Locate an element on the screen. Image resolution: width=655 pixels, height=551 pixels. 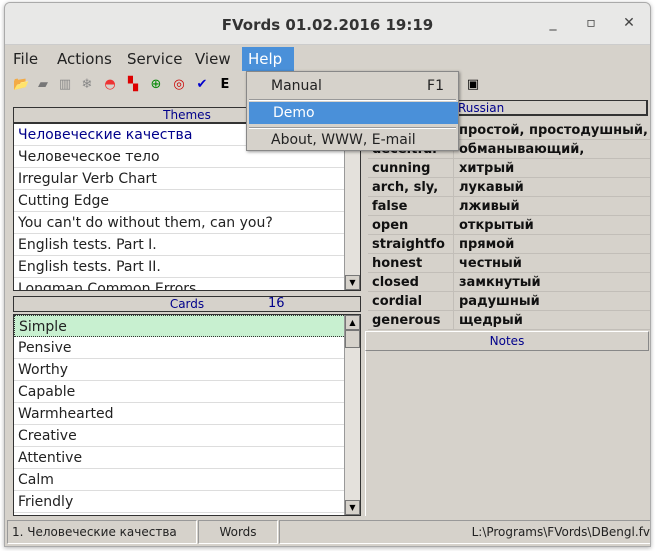
menu-bar: File Actions Service View Help is located at coordinates (327, 59).